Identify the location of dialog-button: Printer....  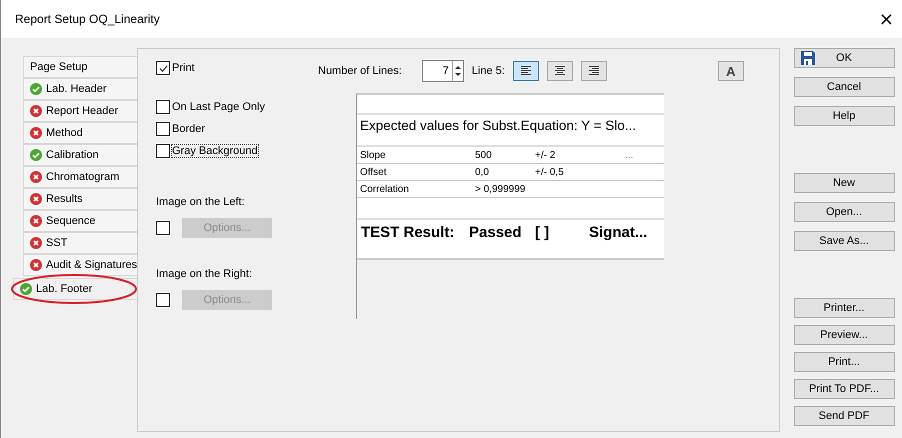
(844, 308).